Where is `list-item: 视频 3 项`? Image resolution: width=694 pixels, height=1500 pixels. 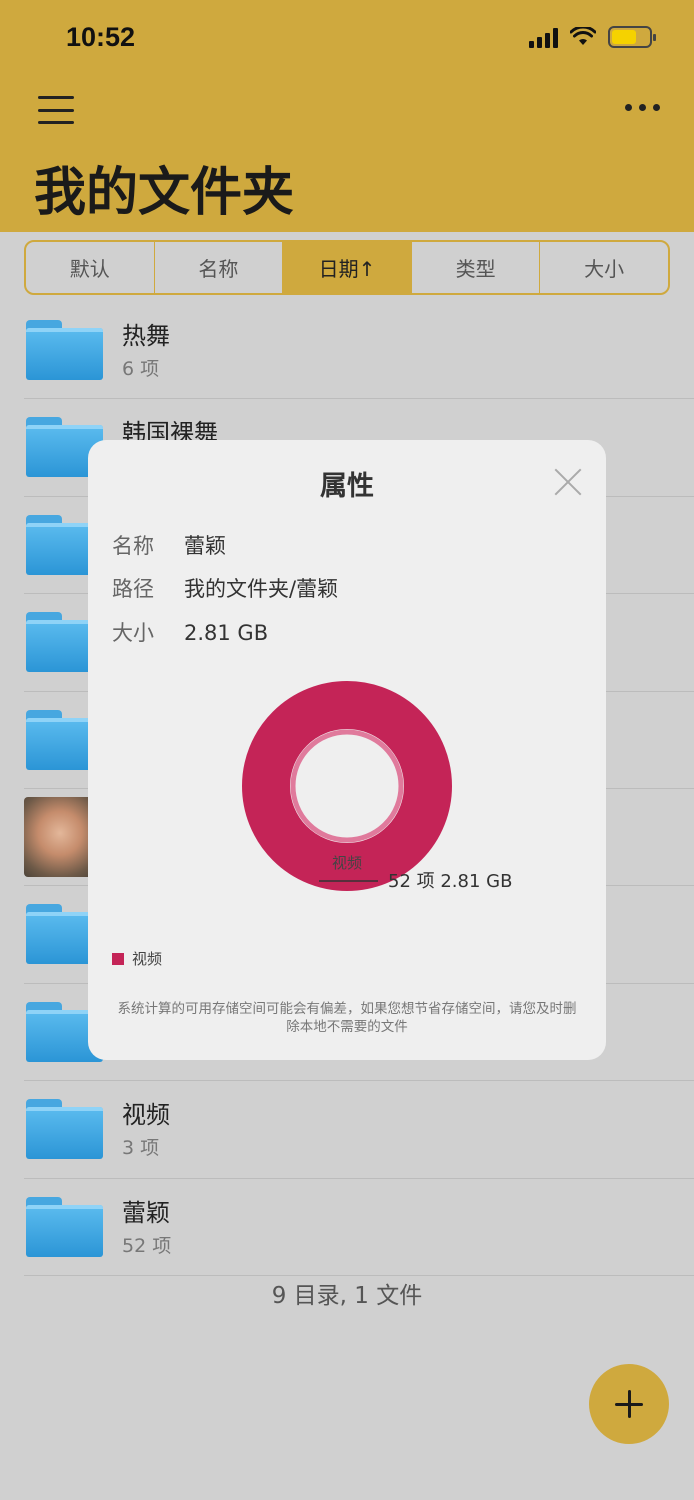
list-item: 视频 3 项 is located at coordinates (347, 1130).